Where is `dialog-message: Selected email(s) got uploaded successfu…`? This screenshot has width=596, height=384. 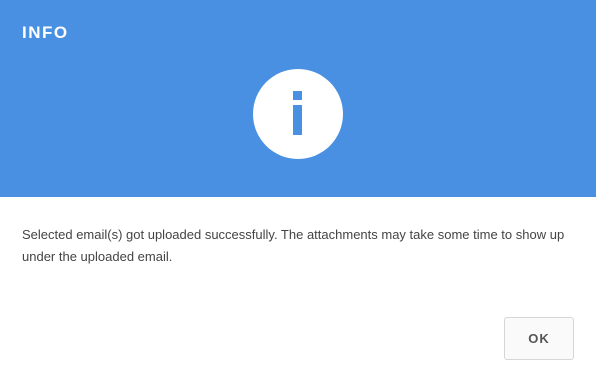
dialog-message: Selected email(s) got uploaded successfu… is located at coordinates (293, 245).